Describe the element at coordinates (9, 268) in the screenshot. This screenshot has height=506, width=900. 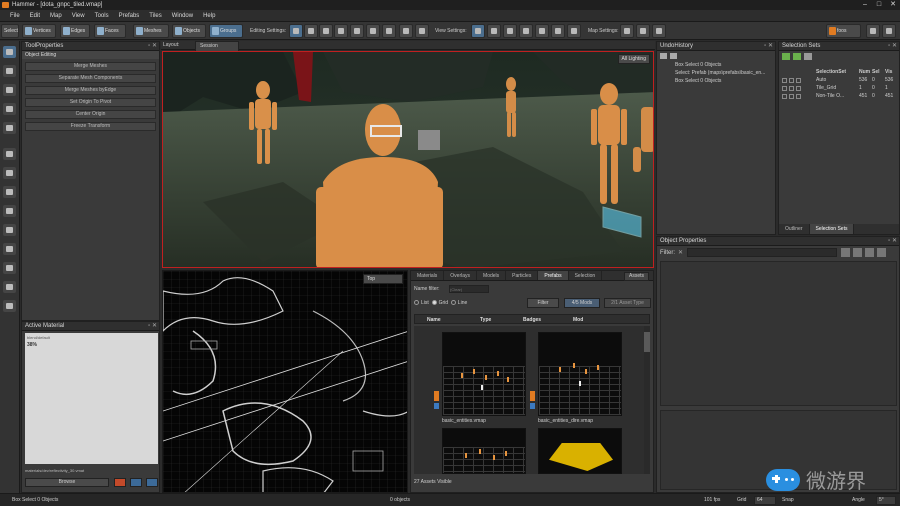
I see `decal-tool-icon` at that location.